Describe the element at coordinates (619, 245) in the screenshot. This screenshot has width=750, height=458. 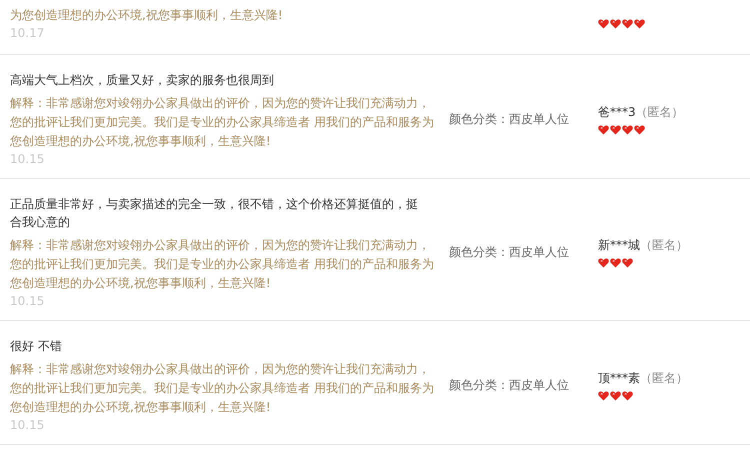
I see `reviewer-name: 新***城` at that location.